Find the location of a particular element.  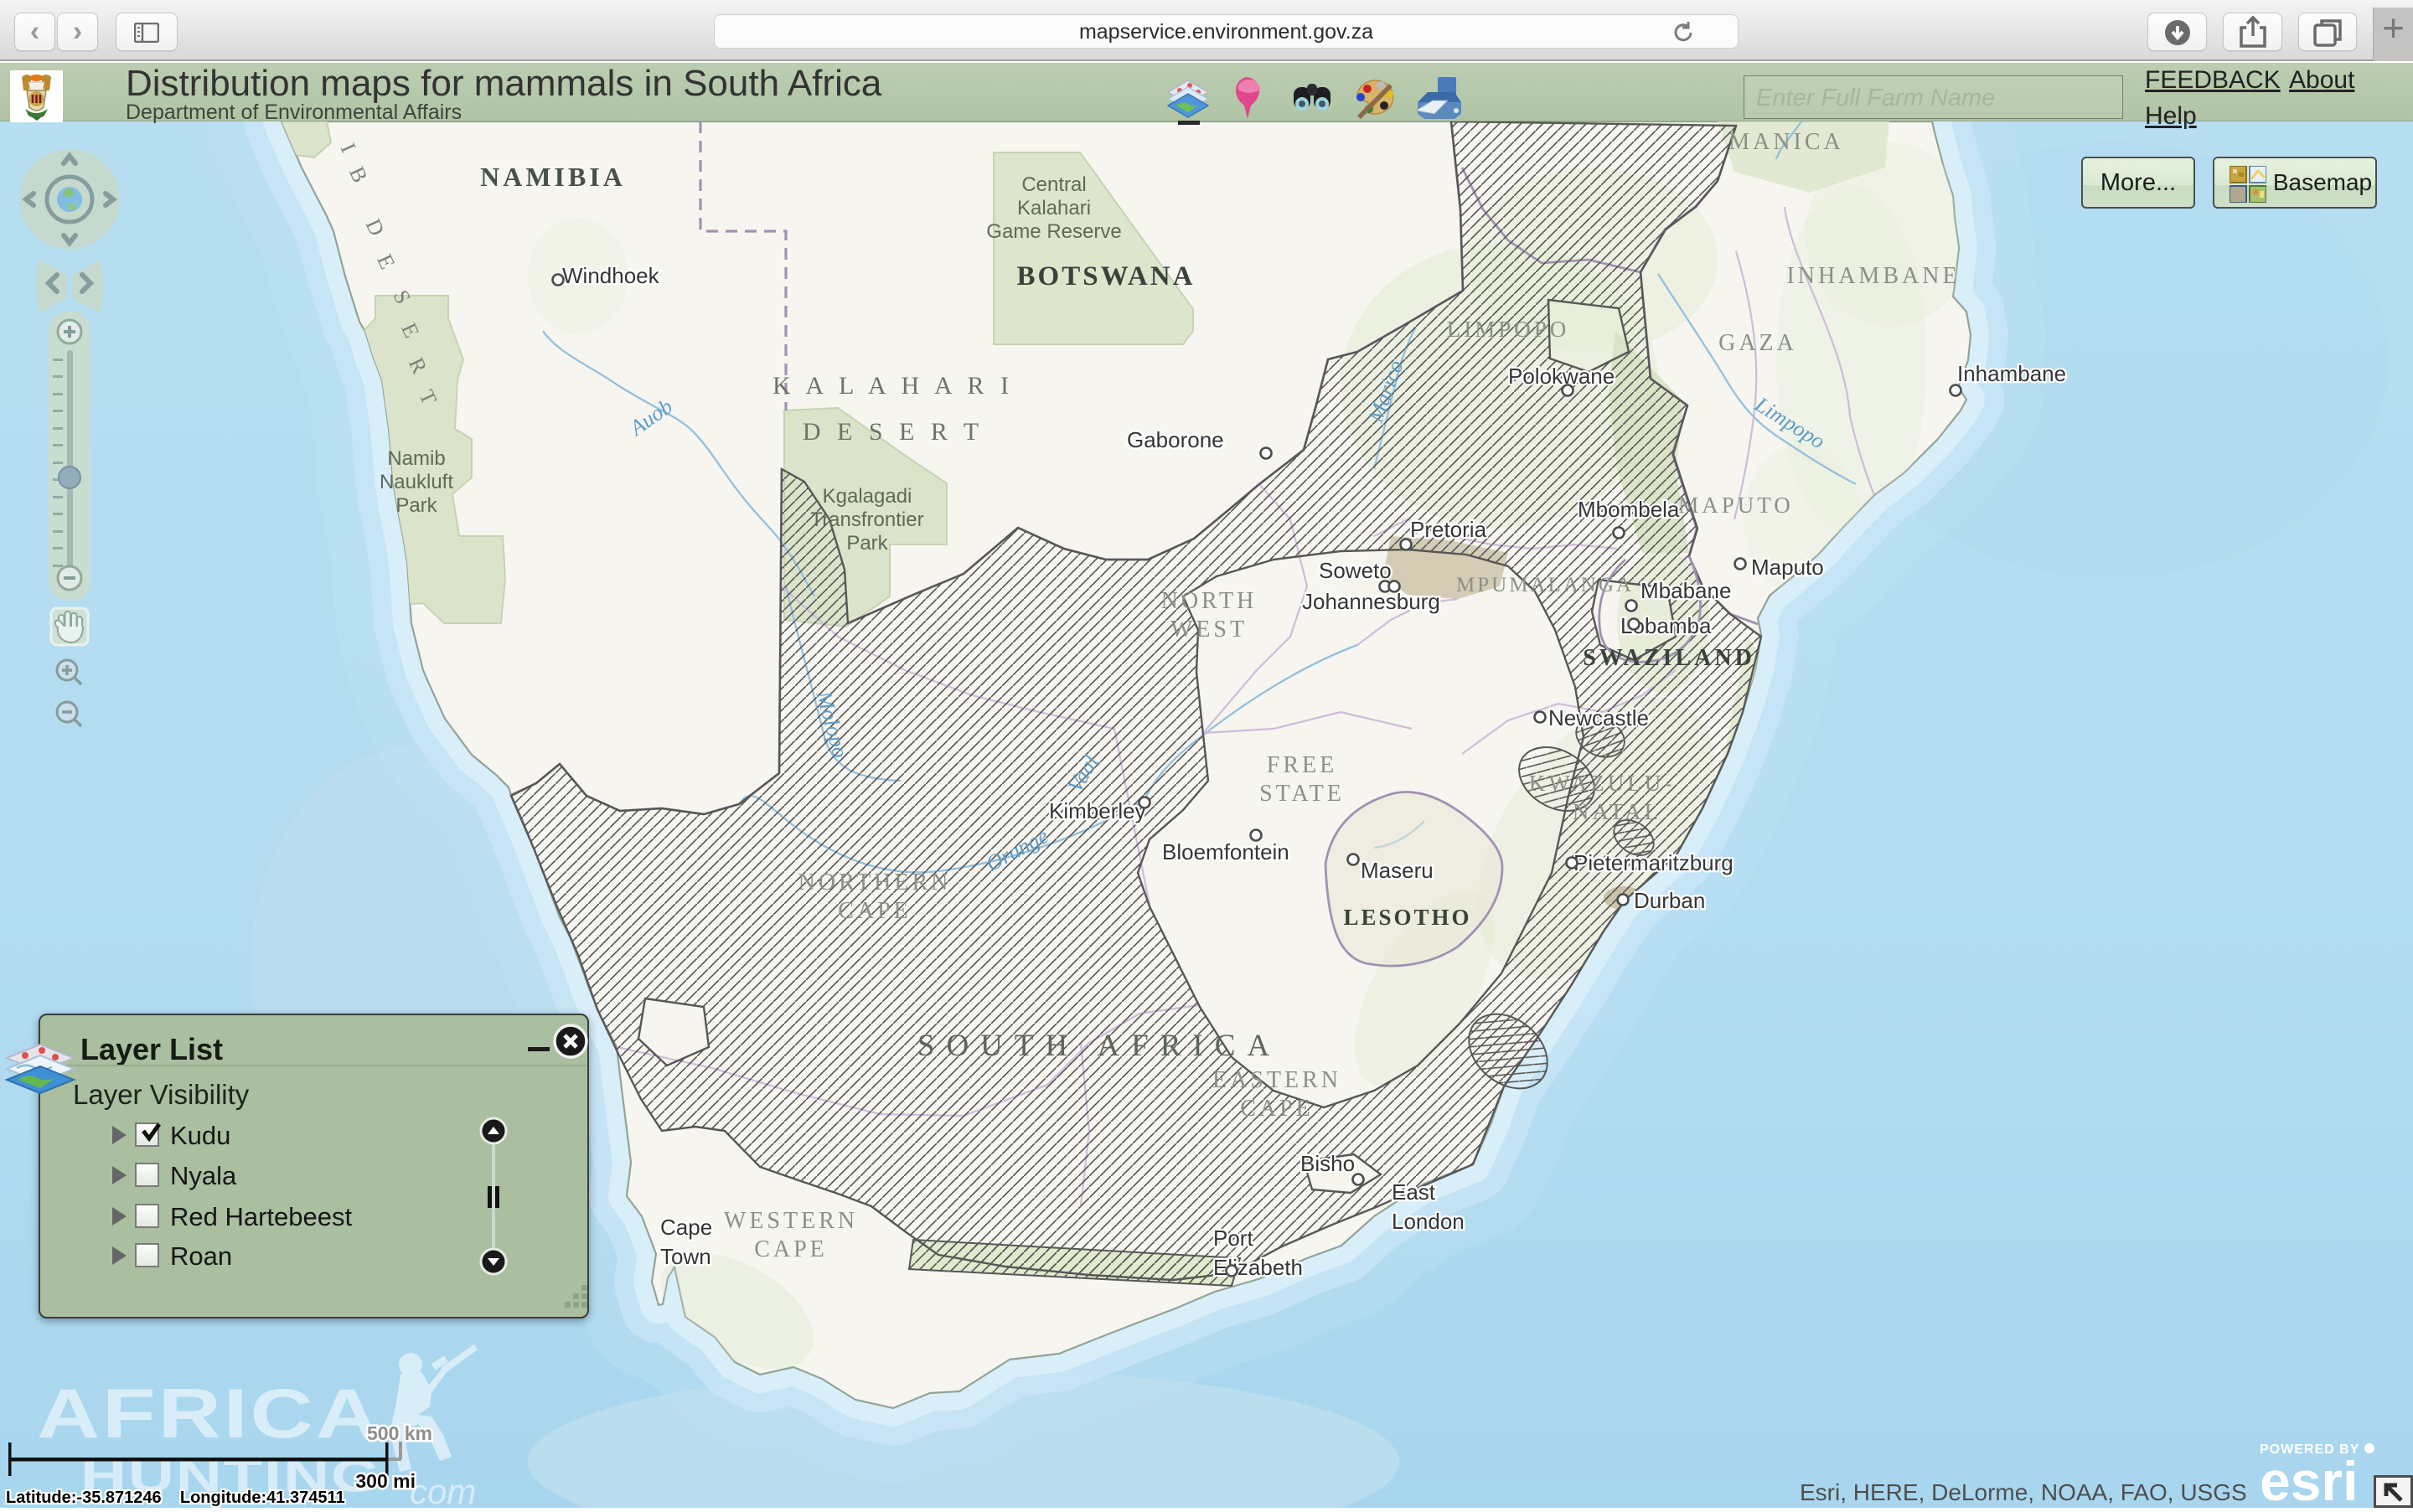

svg-text: MPUMALANGA is located at coordinates (1545, 585).